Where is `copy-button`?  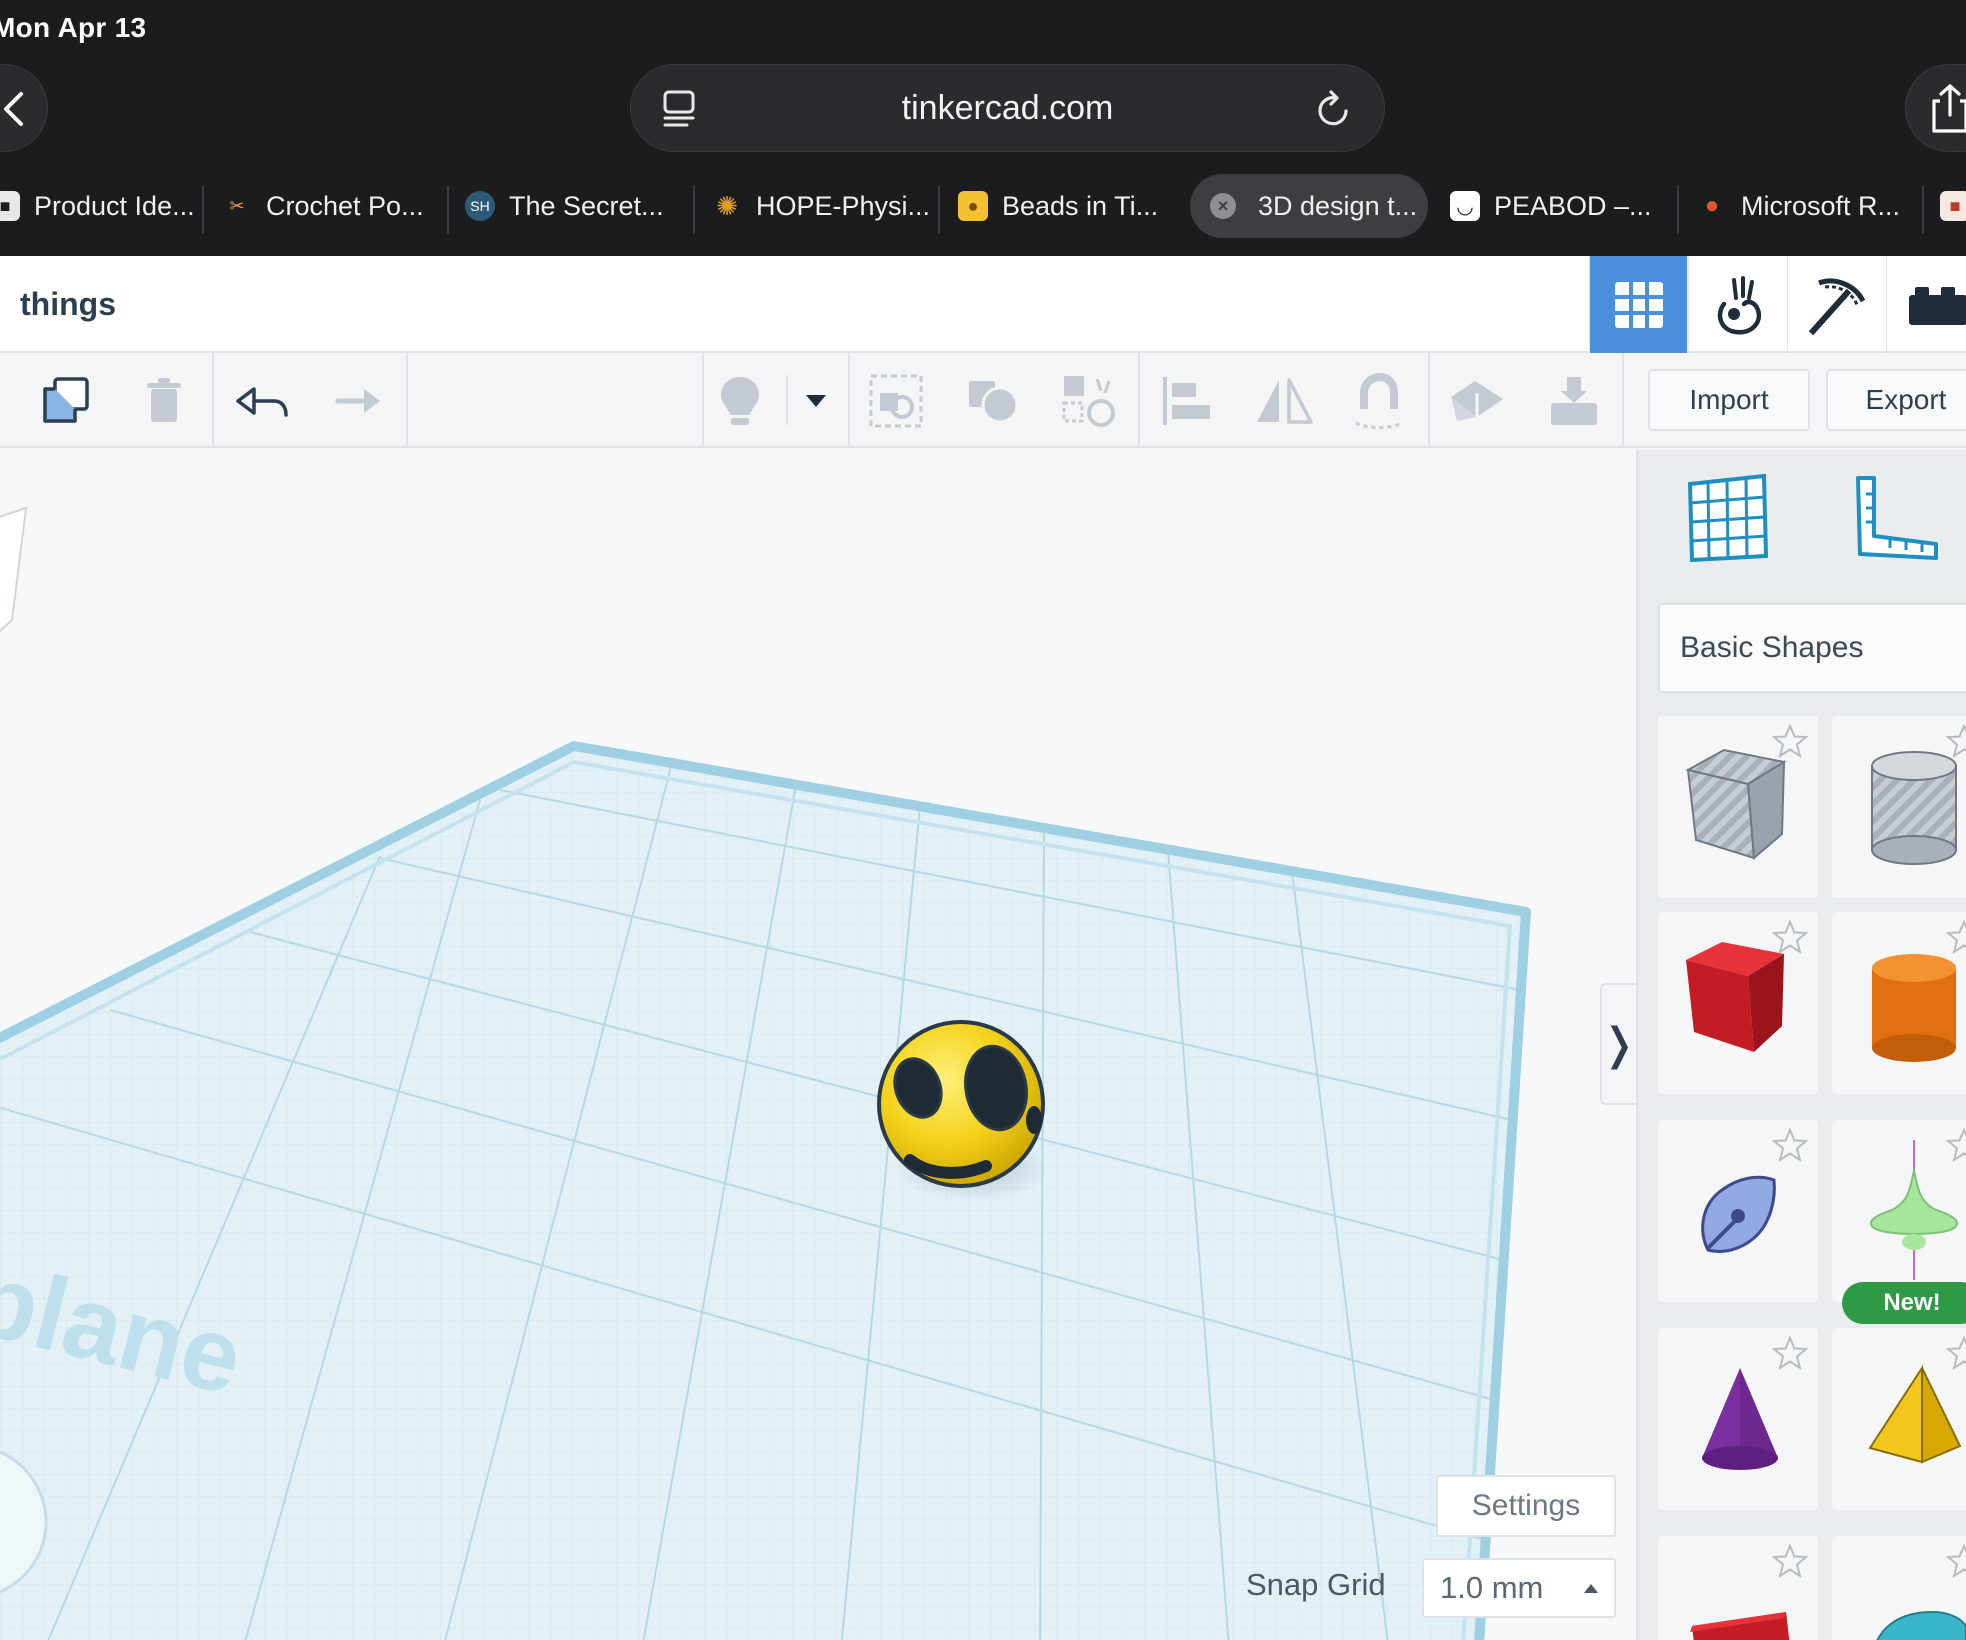
copy-button is located at coordinates (66, 401).